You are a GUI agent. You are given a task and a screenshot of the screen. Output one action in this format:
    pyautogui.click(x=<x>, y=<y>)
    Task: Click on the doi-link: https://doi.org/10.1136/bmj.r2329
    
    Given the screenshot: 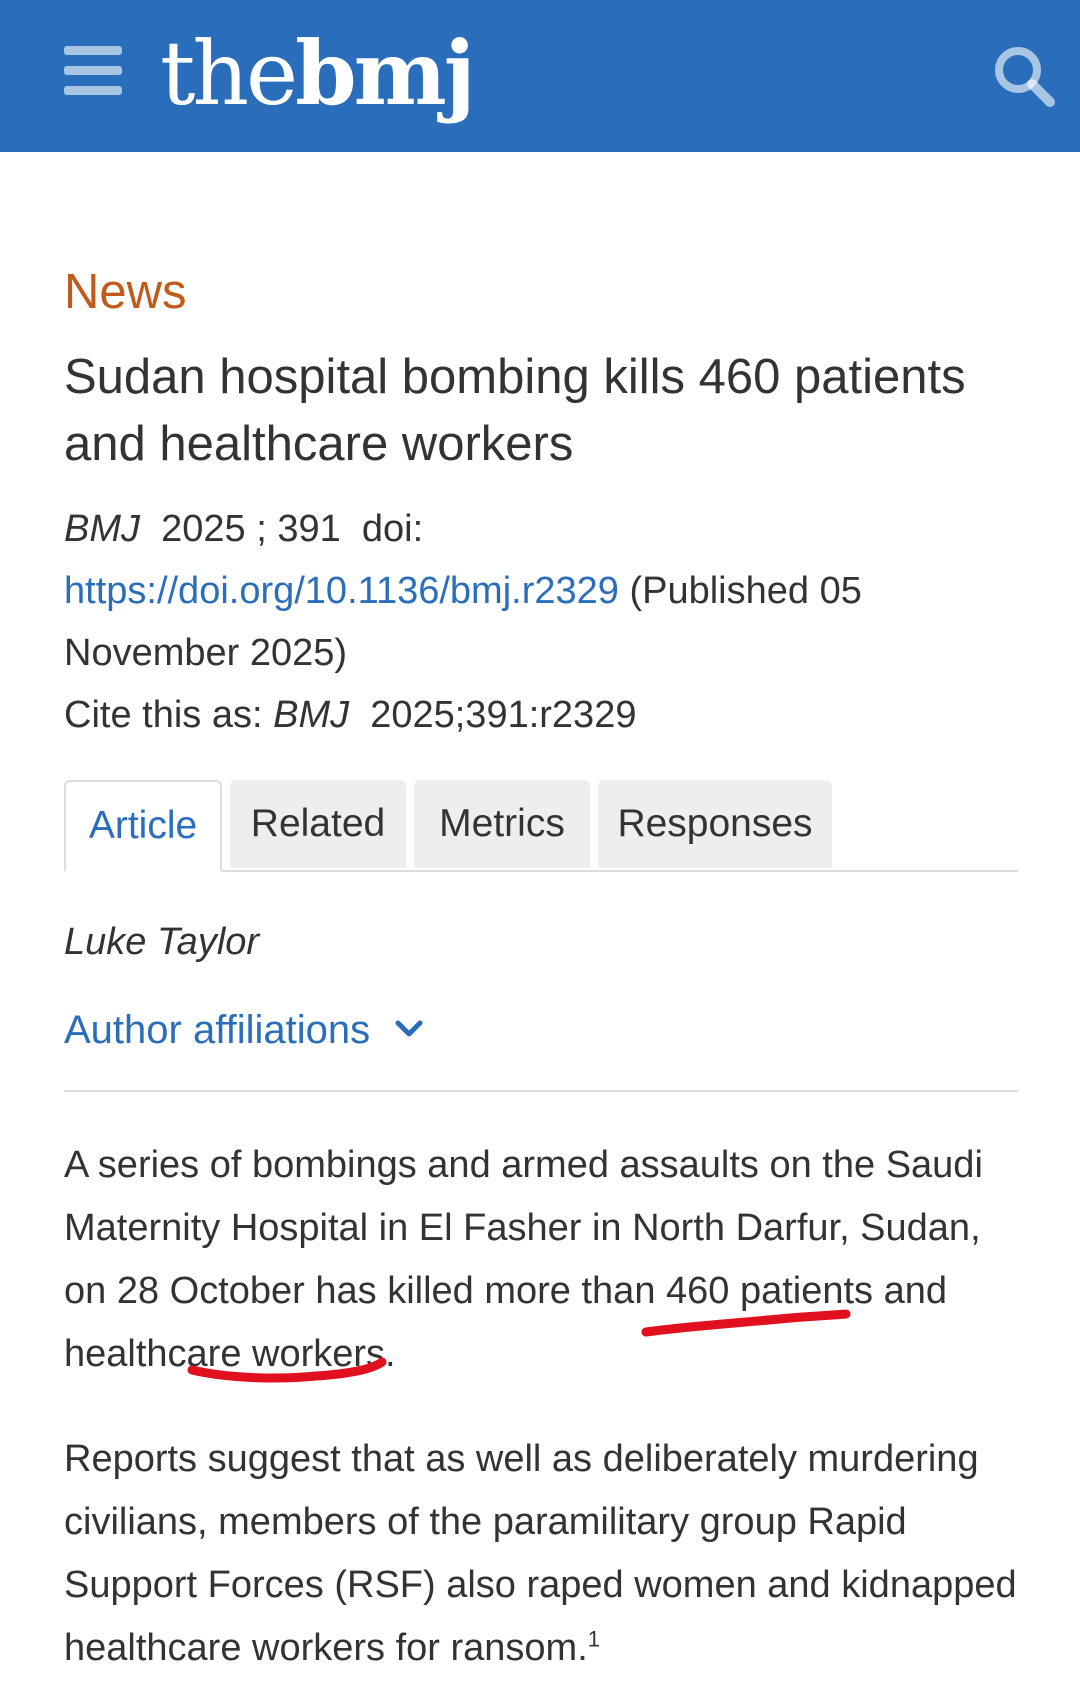 What is the action you would take?
    pyautogui.click(x=341, y=591)
    